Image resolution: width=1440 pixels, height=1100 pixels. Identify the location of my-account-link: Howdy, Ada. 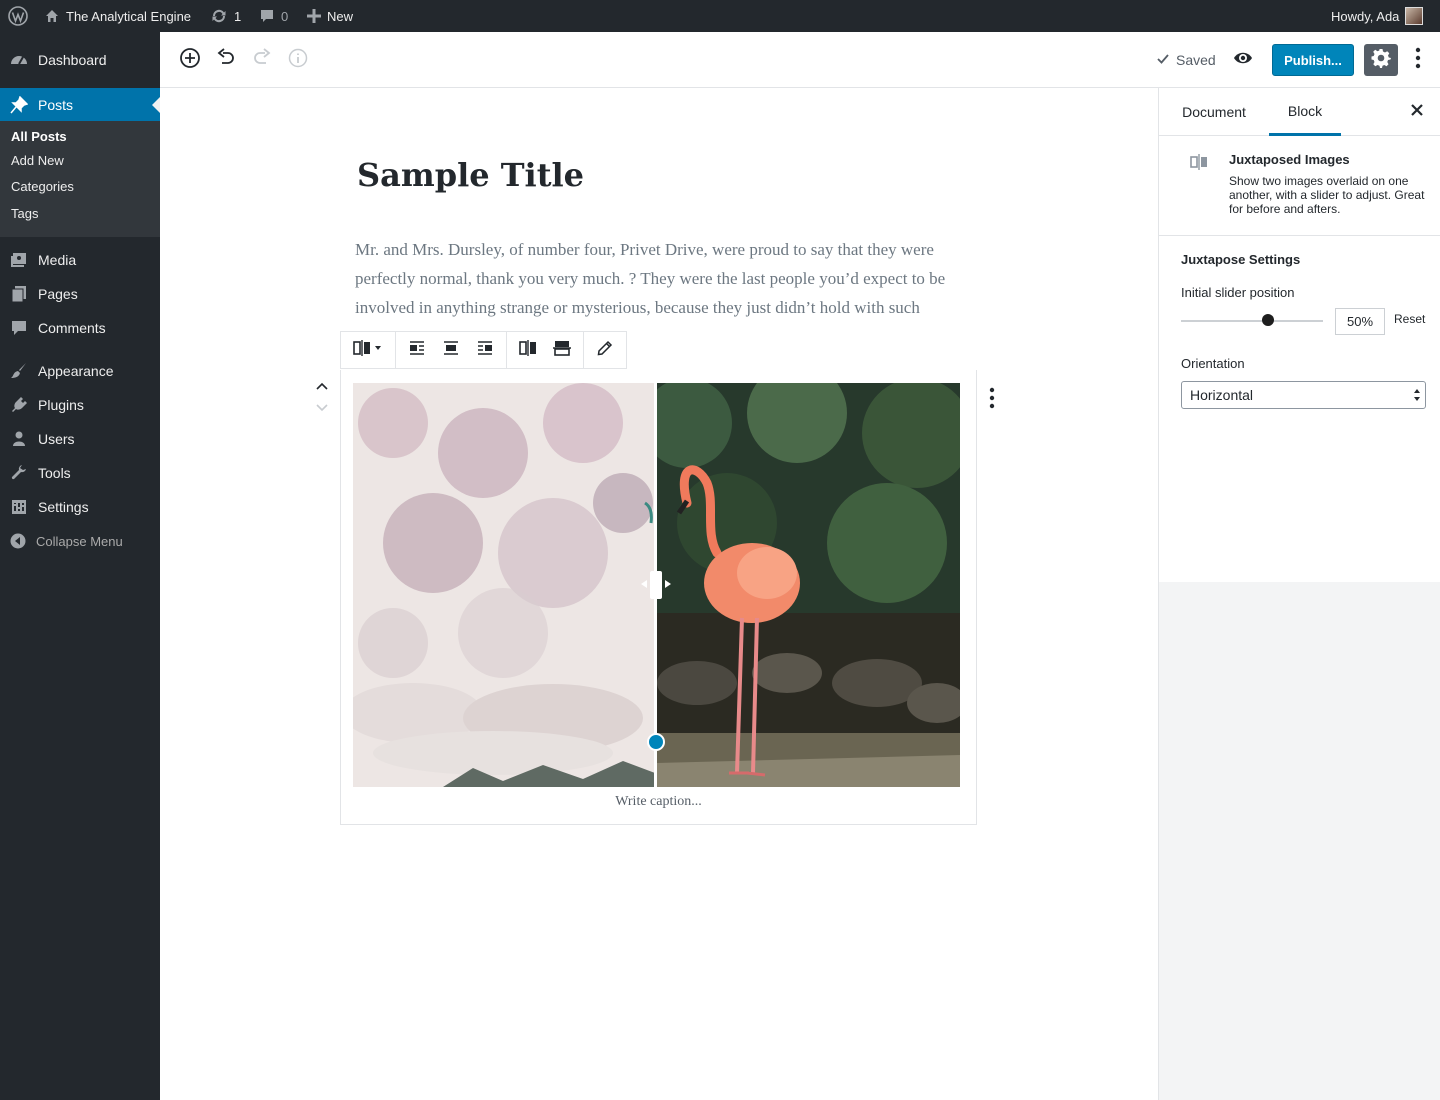
(1377, 16).